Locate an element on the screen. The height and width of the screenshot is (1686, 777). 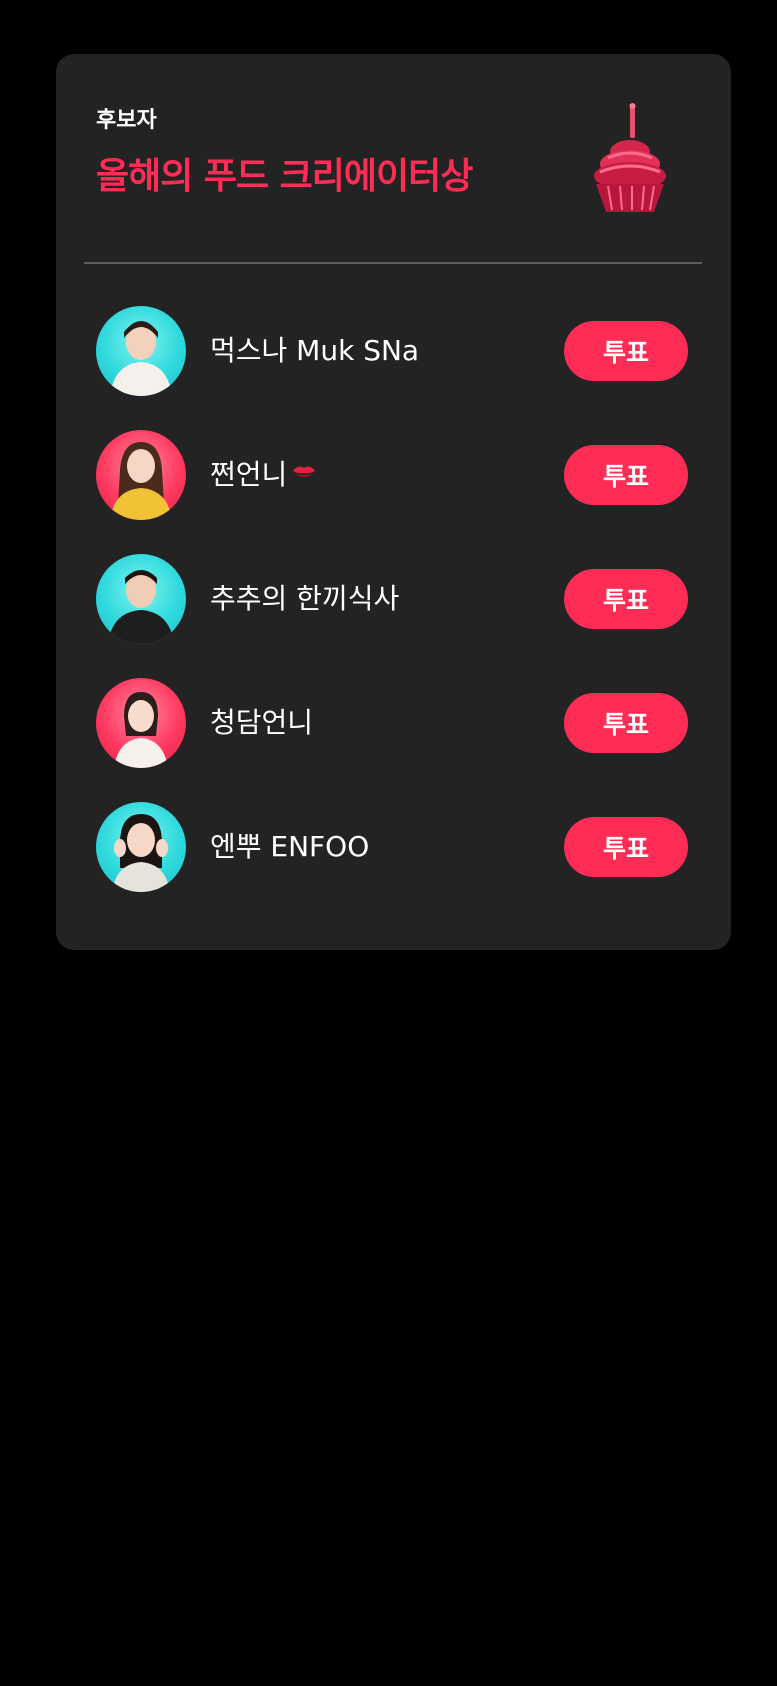
list-item: 엔뿌 ENFOO 투표 is located at coordinates (393, 847).